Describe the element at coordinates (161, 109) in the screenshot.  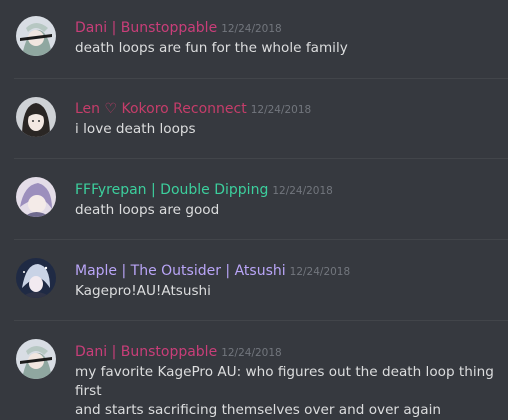
I see `username: Len ♡ Kokoro Reconnect` at that location.